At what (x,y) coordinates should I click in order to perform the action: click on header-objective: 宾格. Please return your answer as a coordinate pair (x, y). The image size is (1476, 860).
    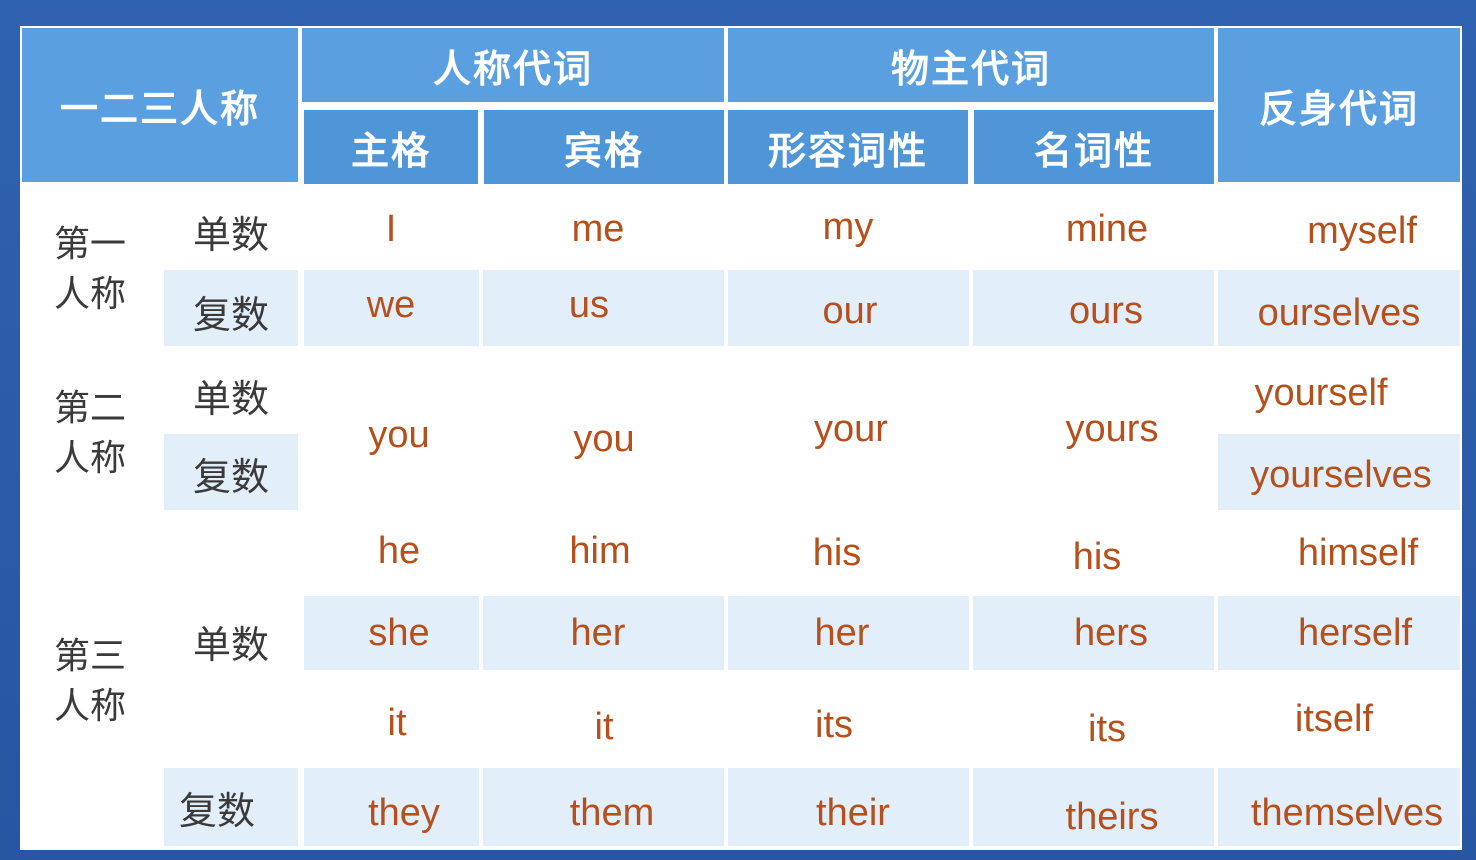
    Looking at the image, I should click on (604, 147).